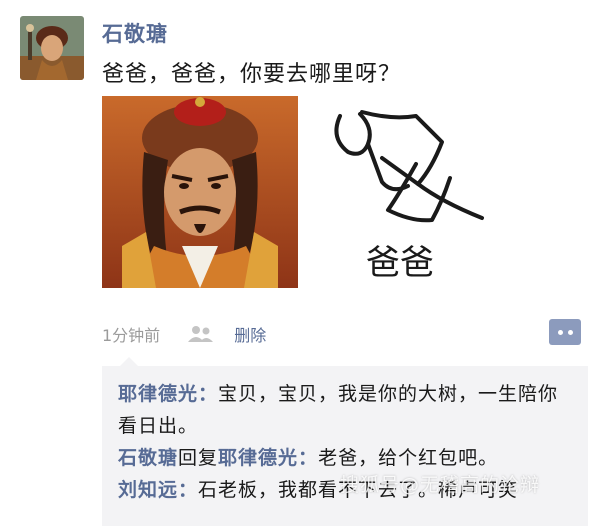 This screenshot has height=526, width=600. I want to click on avatar-warrior-image, so click(52, 48).